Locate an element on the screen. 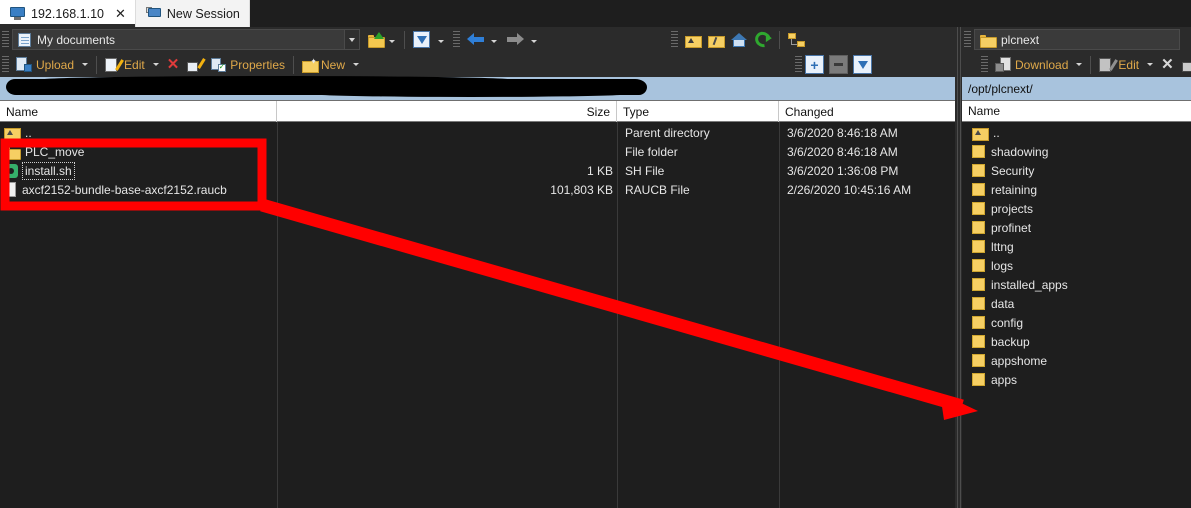 The height and width of the screenshot is (508, 1191). parent-directory-button is located at coordinates (692, 39).